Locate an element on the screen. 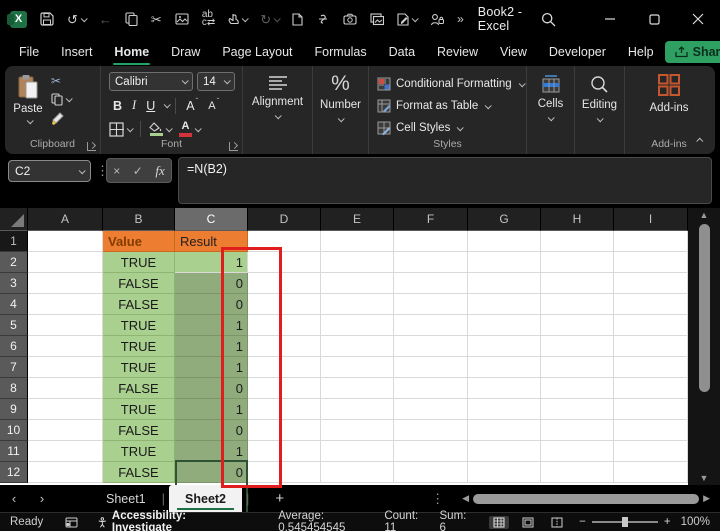 The width and height of the screenshot is (720, 531). copy-icon is located at coordinates (131, 19).